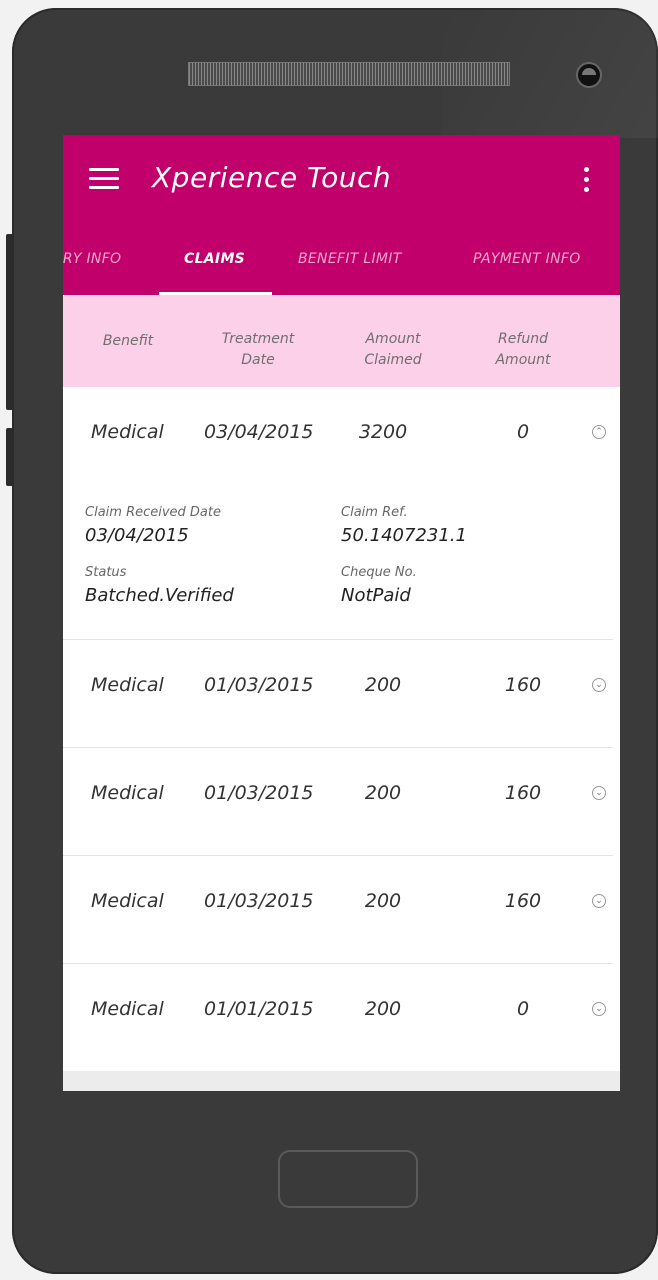 This screenshot has width=658, height=1280. Describe the element at coordinates (104, 178) in the screenshot. I see `hamburger-icon` at that location.